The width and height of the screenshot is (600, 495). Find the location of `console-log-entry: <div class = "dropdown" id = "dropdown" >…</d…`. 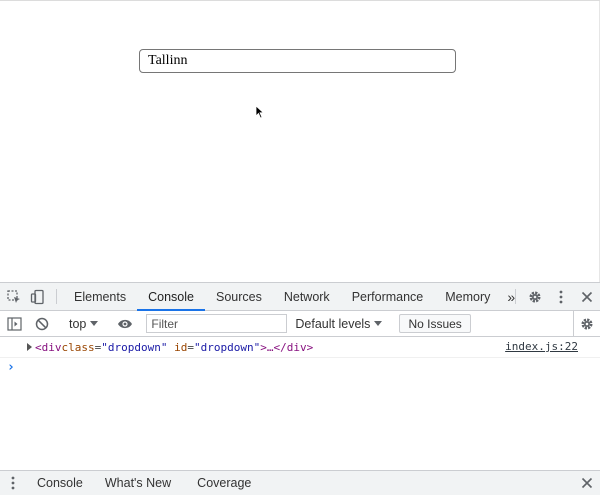

console-log-entry: <div class = "dropdown" id = "dropdown" >…</d… is located at coordinates (300, 347).